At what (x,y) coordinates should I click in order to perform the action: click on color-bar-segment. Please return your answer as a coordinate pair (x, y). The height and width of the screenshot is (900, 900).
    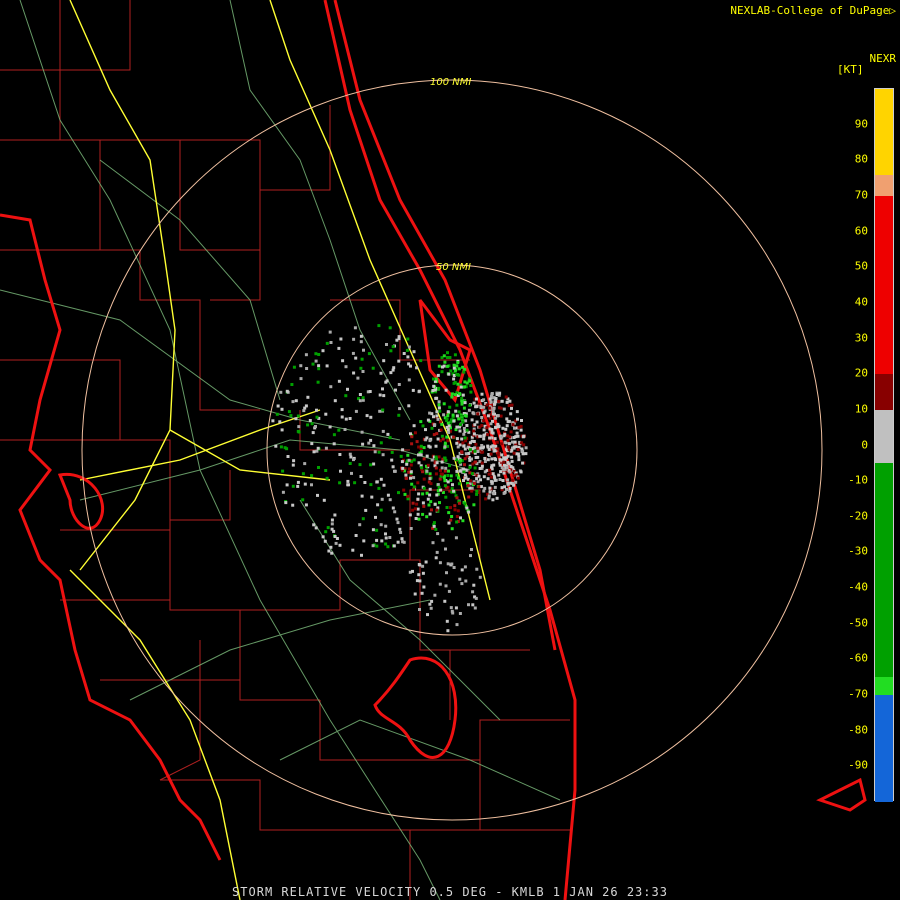
    Looking at the image, I should click on (884, 570).